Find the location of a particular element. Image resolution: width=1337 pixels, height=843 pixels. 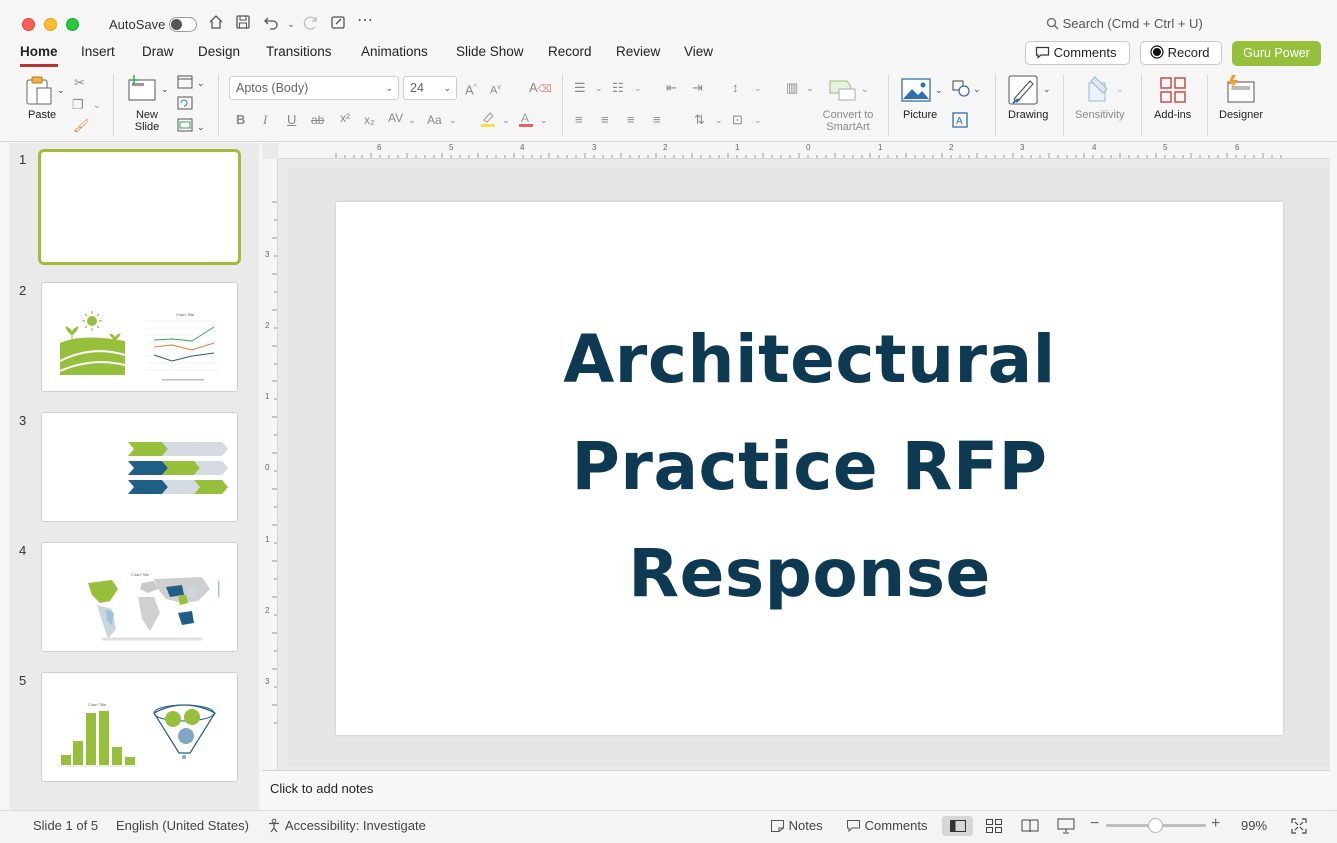

text-box-icon: A is located at coordinates (960, 122).